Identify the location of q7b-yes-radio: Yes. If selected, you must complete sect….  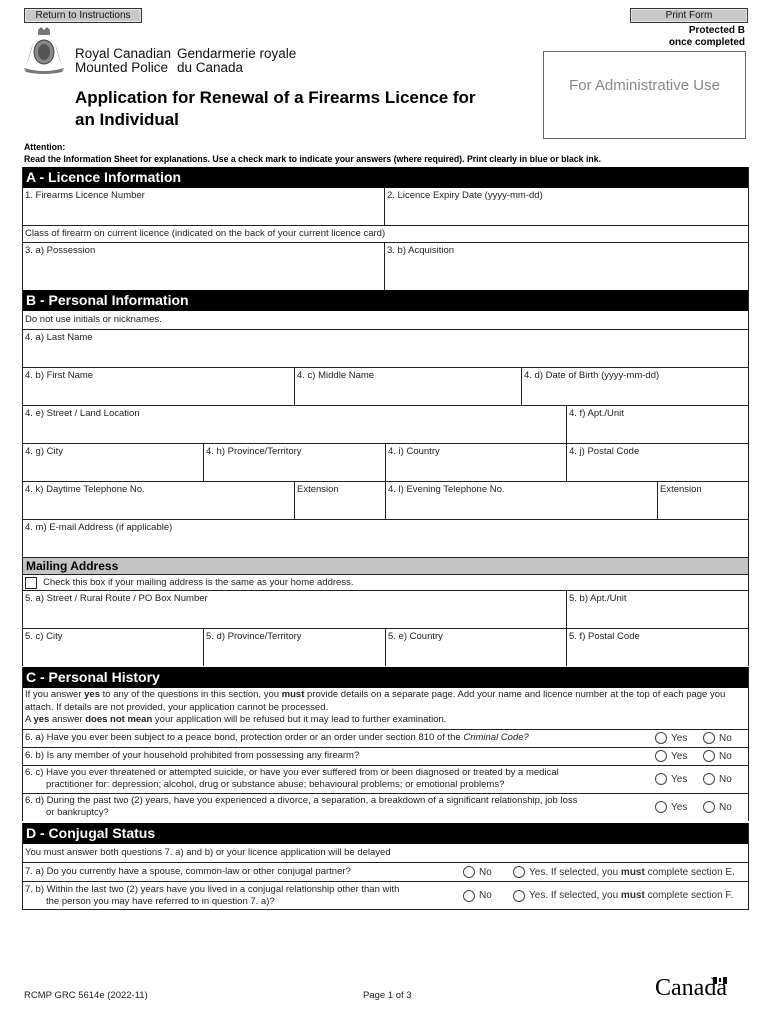
(630, 895).